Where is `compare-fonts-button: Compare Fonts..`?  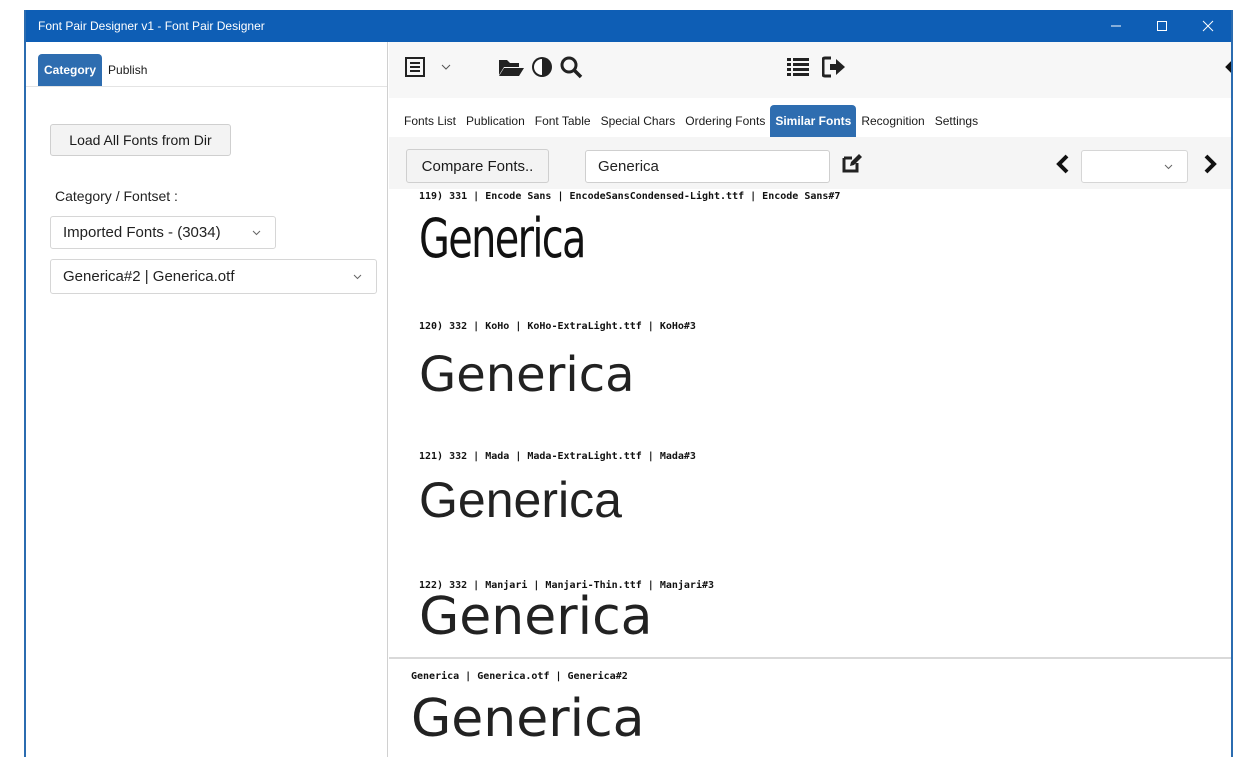
compare-fonts-button: Compare Fonts.. is located at coordinates (477, 166).